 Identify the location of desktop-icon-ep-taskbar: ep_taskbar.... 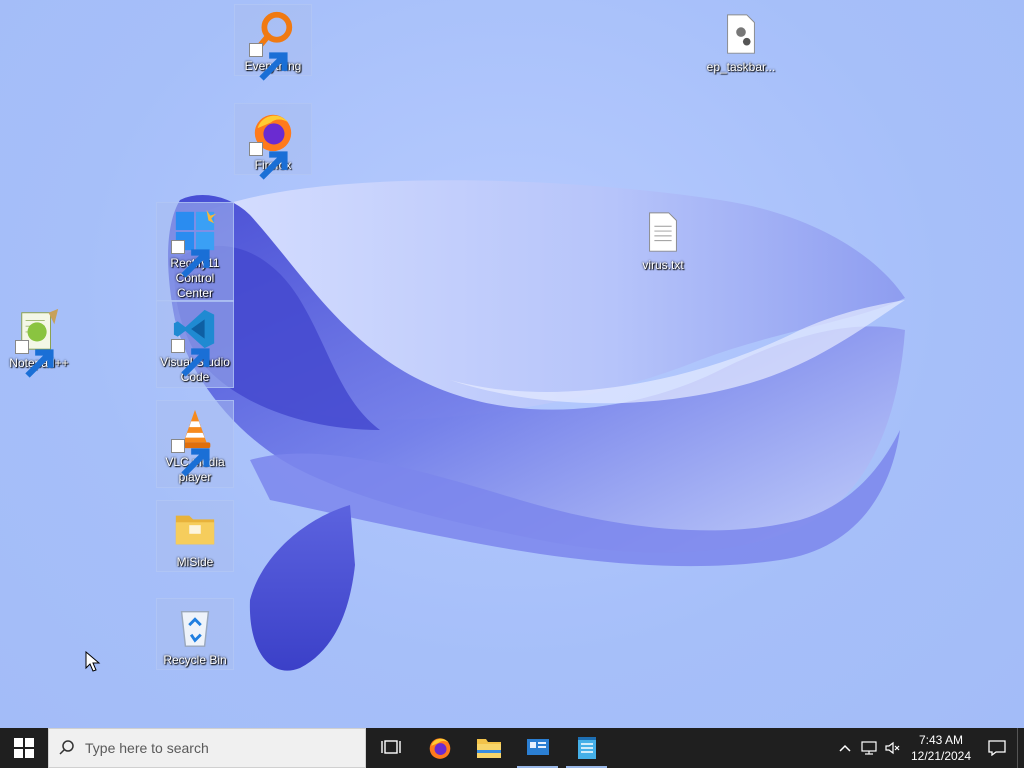
(741, 42).